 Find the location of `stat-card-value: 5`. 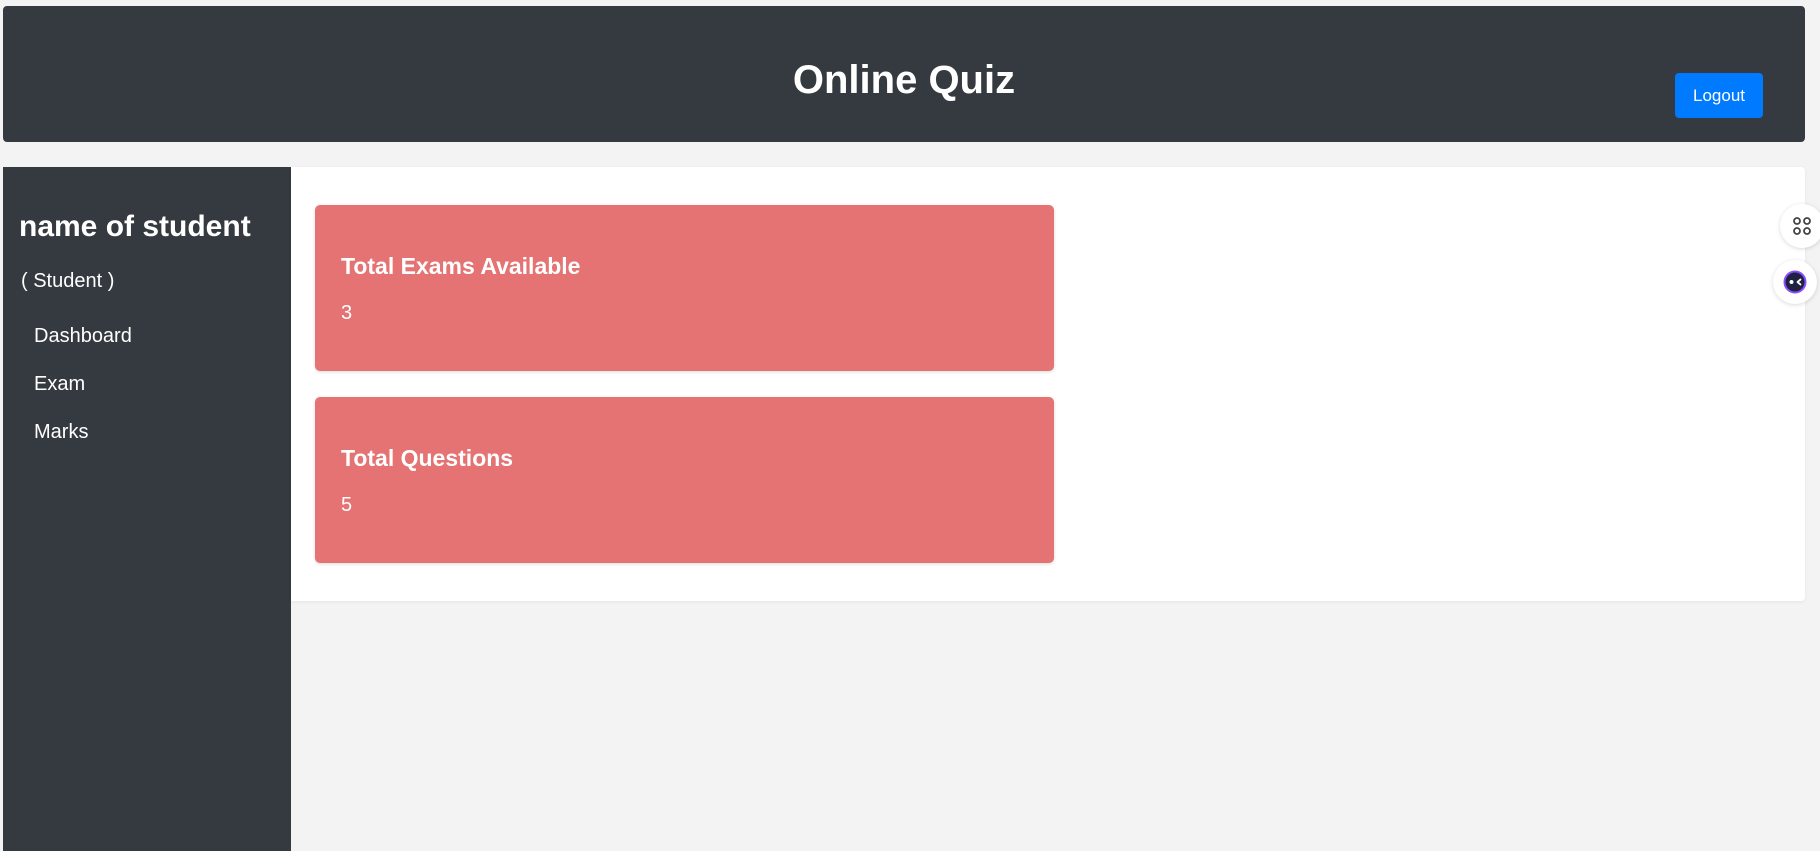

stat-card-value: 5 is located at coordinates (347, 505).